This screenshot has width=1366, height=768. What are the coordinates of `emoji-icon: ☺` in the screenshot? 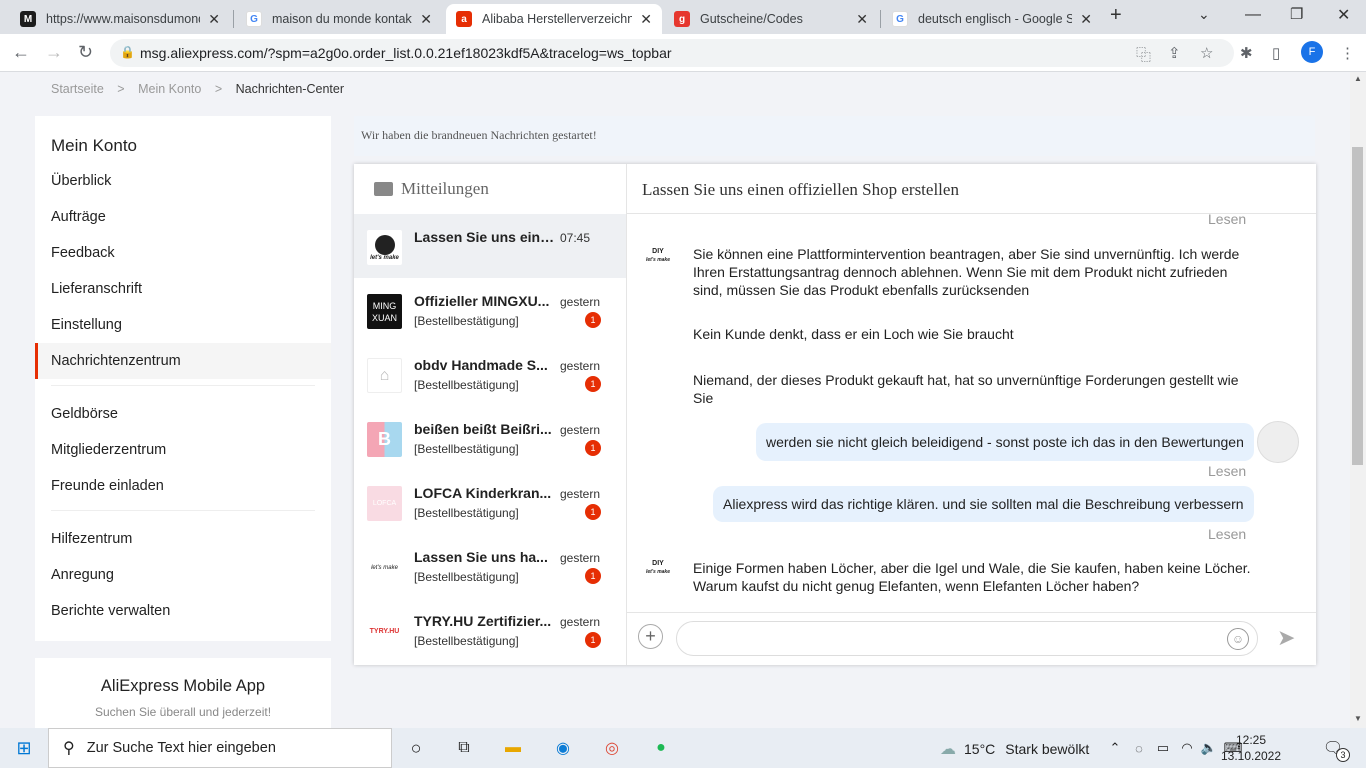 It's located at (1238, 639).